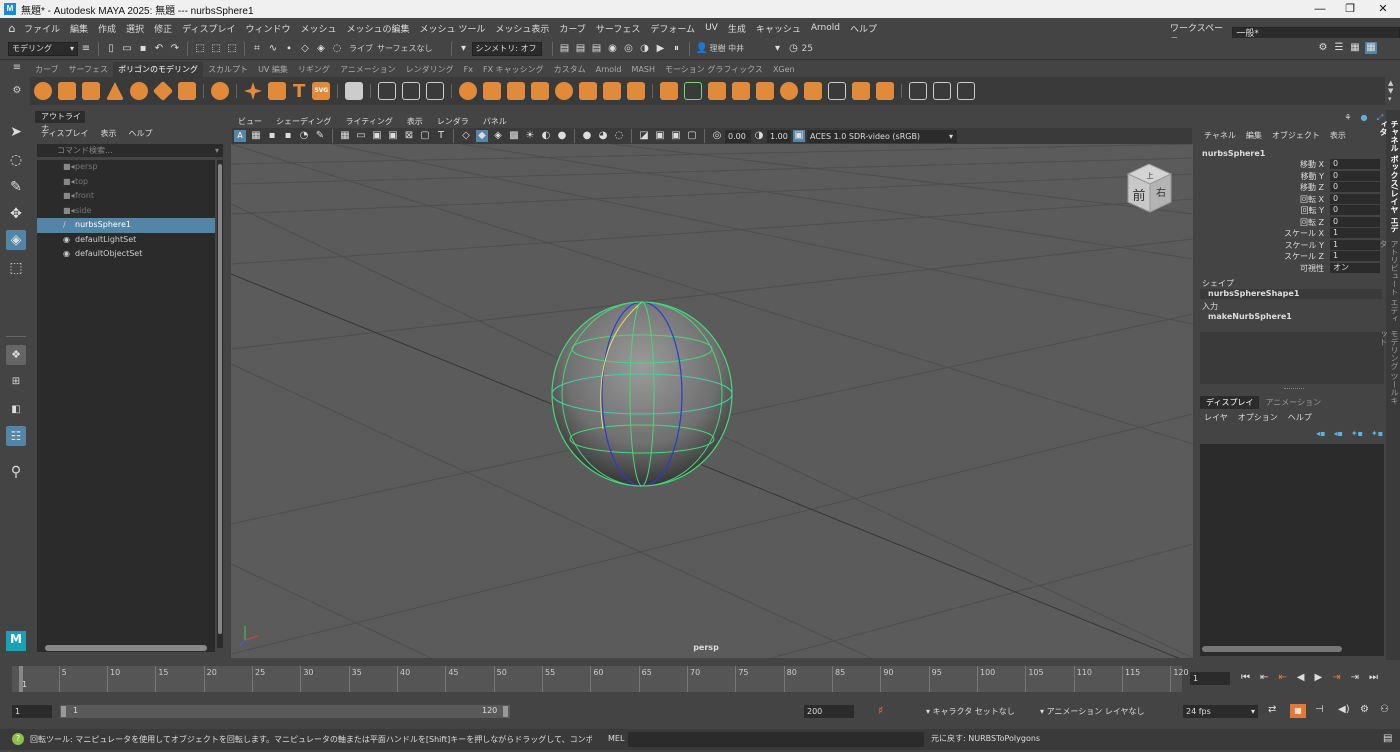  What do you see at coordinates (1387, 738) in the screenshot?
I see `script-editor-icon: ▤` at bounding box center [1387, 738].